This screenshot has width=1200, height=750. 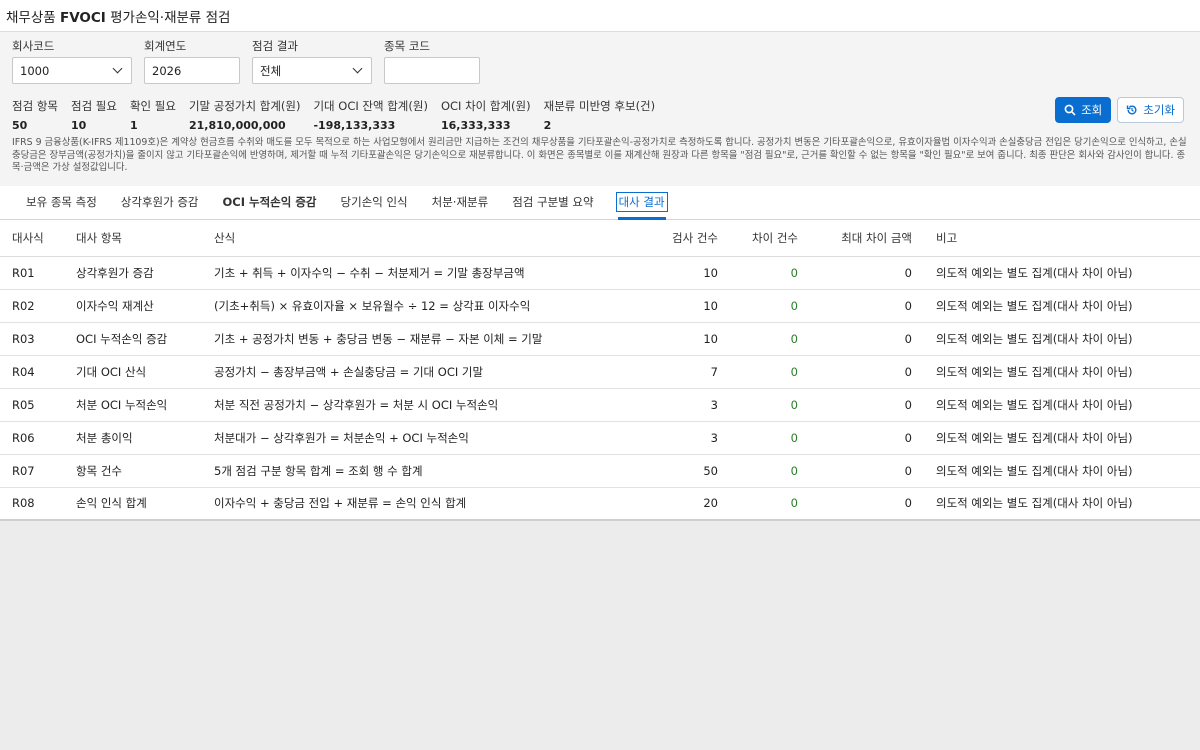 I want to click on fiscal-year-input: 2026, so click(x=192, y=70).